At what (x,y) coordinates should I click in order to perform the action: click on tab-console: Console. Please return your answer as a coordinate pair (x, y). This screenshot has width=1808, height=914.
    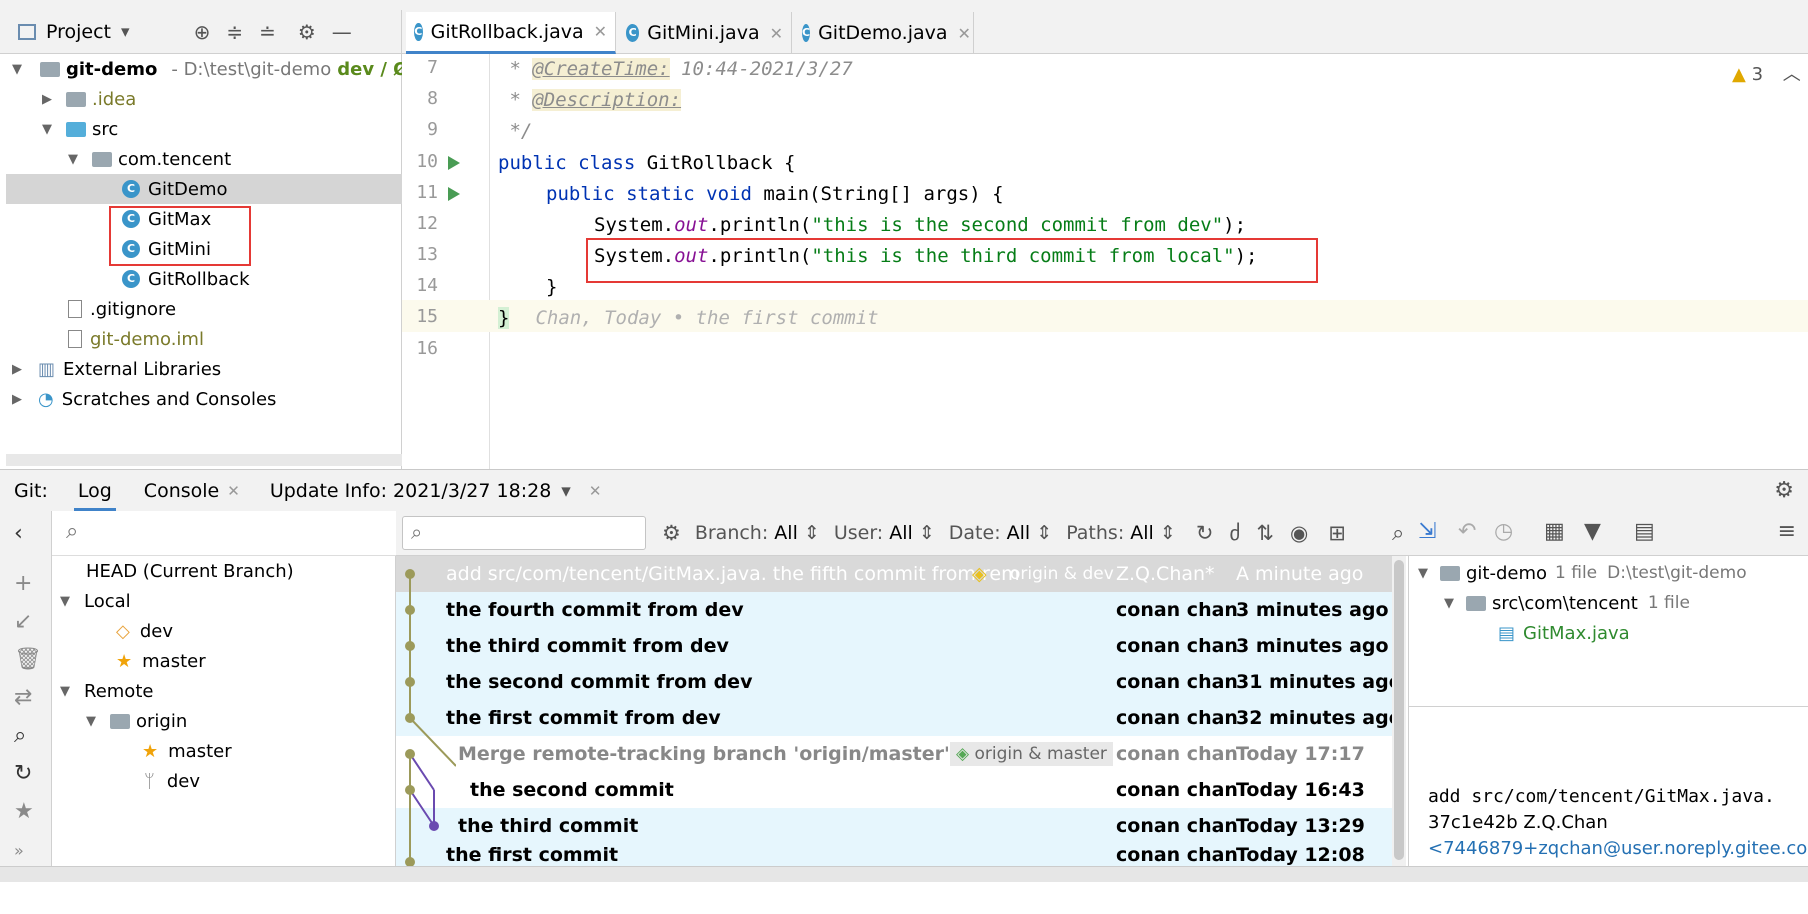
    Looking at the image, I should click on (181, 491).